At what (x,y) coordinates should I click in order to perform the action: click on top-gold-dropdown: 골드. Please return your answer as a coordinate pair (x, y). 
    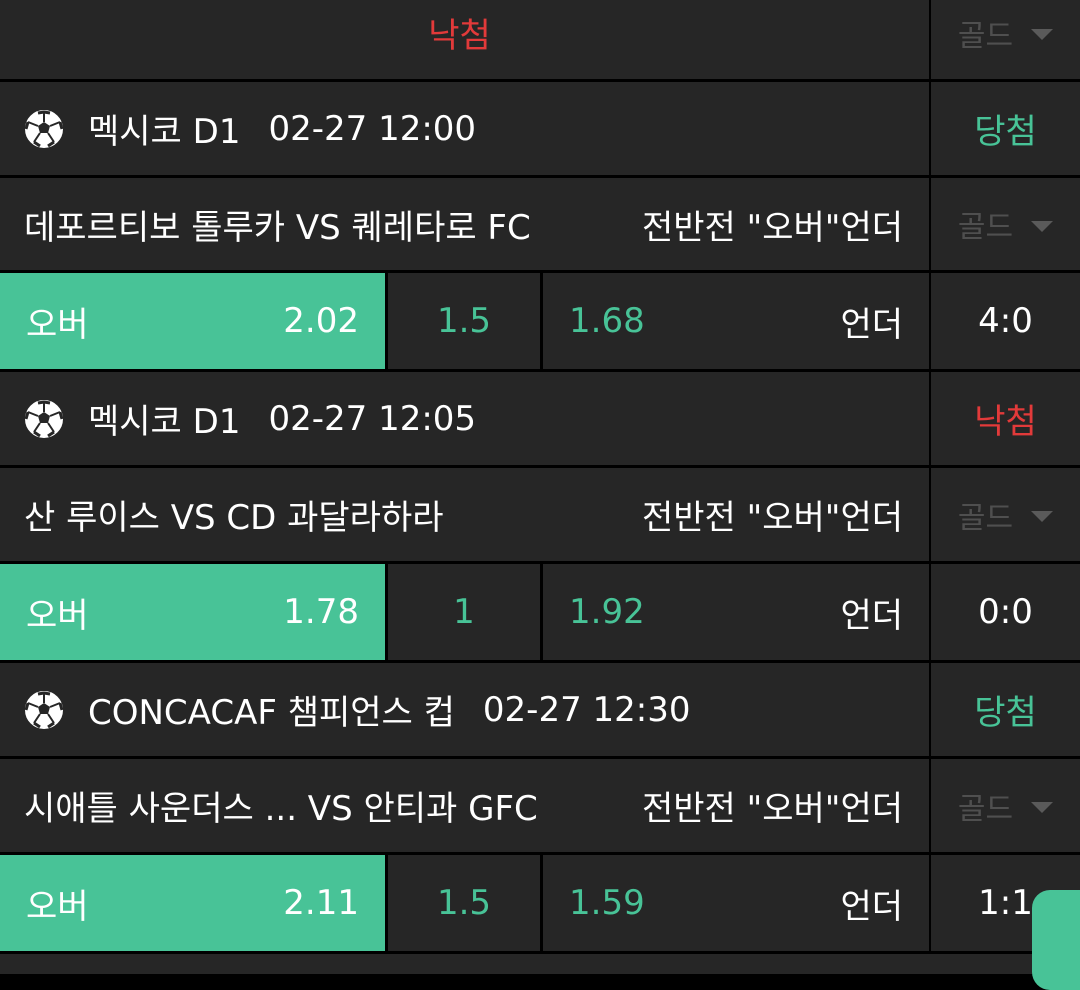
    Looking at the image, I should click on (1005, 39).